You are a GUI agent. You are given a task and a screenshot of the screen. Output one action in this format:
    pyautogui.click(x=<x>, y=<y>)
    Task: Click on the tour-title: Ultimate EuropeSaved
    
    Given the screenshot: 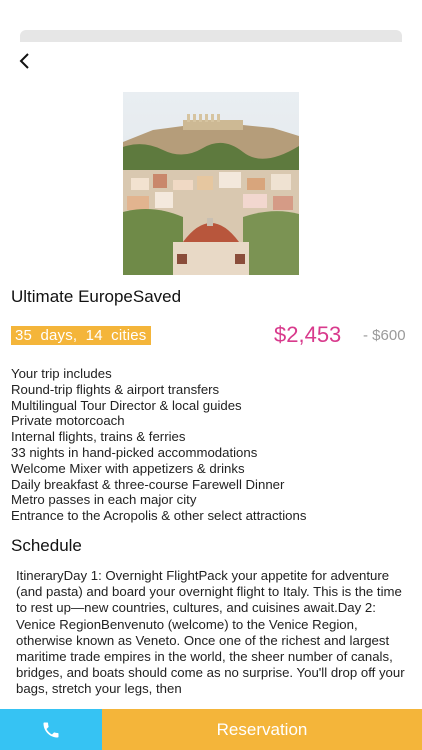 What is the action you would take?
    pyautogui.click(x=96, y=296)
    